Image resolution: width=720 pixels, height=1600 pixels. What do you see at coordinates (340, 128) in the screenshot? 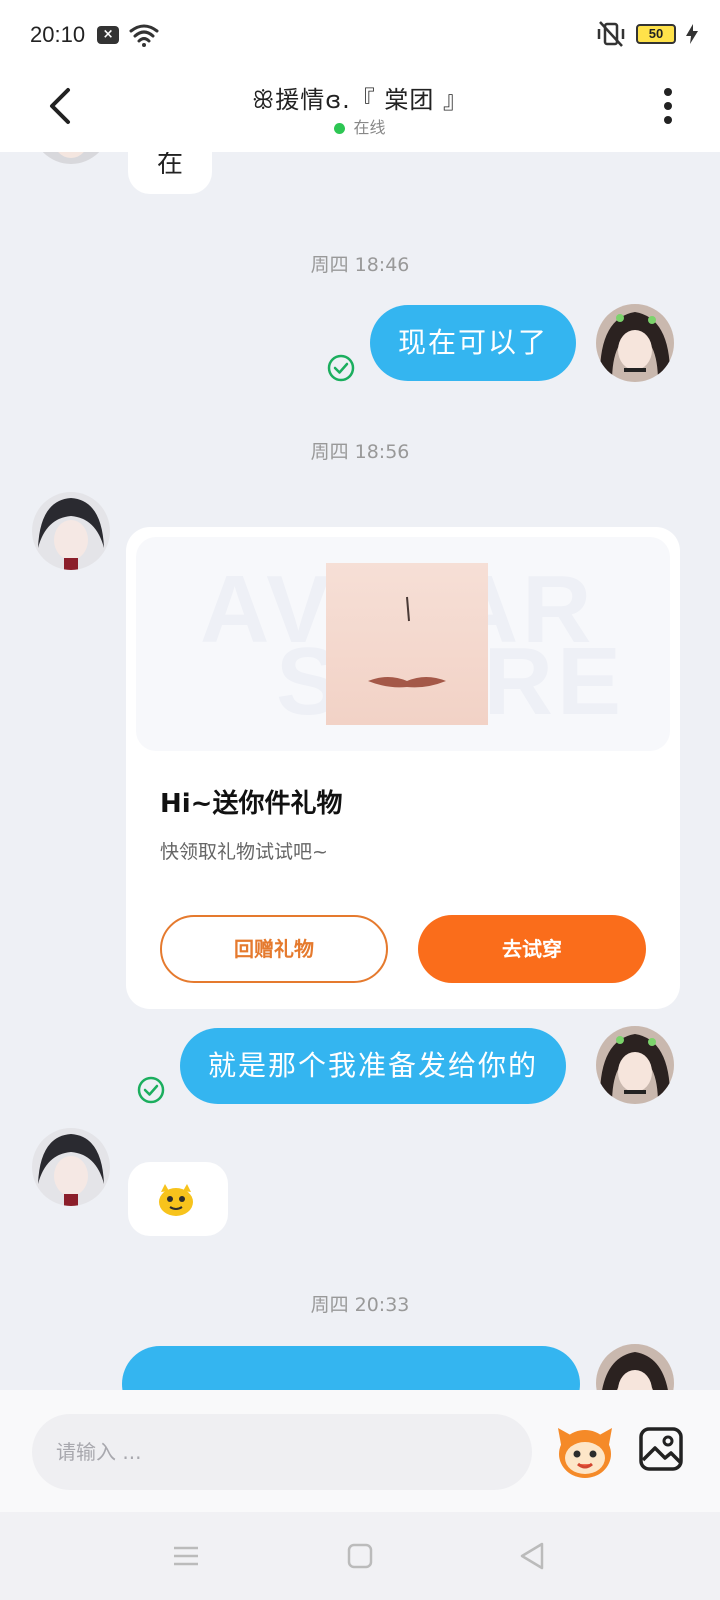
I see `online-dot-icon` at bounding box center [340, 128].